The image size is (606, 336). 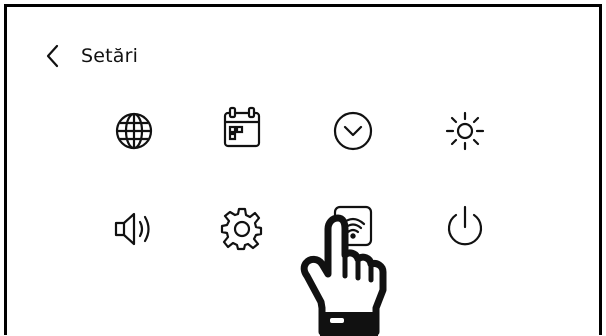 I want to click on volume-button, so click(x=134, y=229).